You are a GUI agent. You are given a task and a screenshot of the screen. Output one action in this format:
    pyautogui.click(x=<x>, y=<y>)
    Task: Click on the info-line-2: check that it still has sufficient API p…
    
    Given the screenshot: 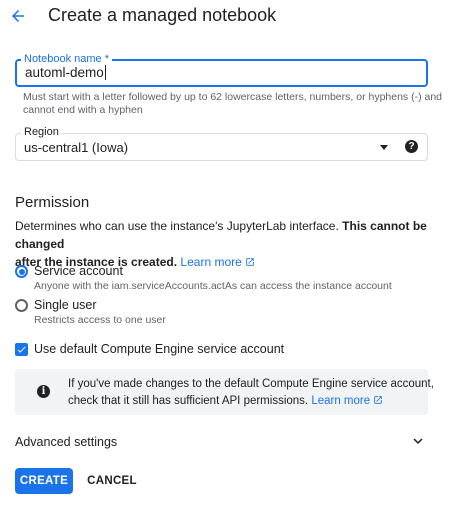 What is the action you would take?
    pyautogui.click(x=248, y=401)
    